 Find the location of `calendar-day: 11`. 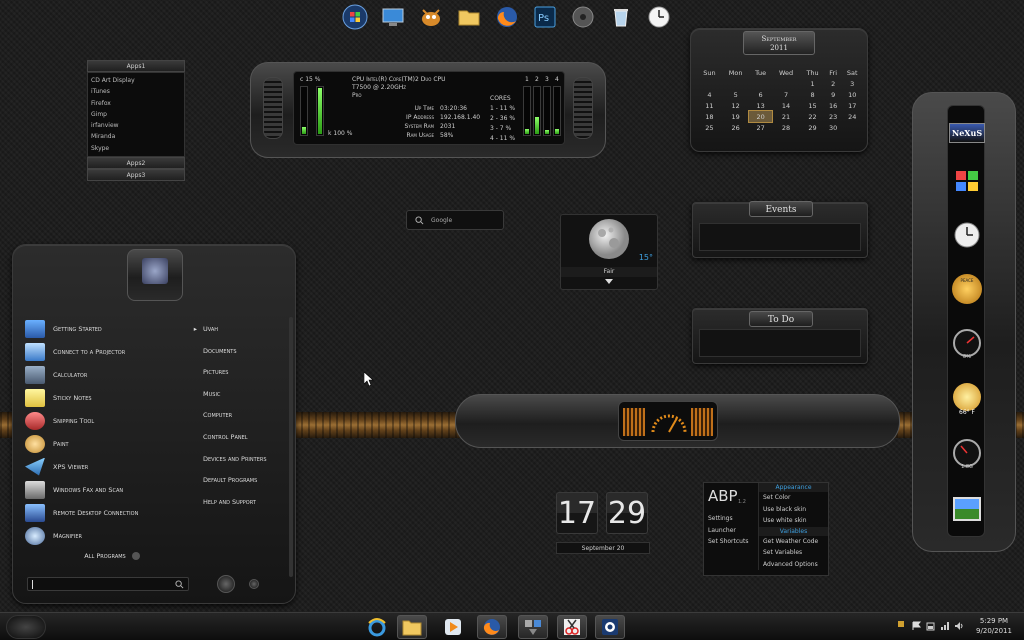

calendar-day: 11 is located at coordinates (709, 105).